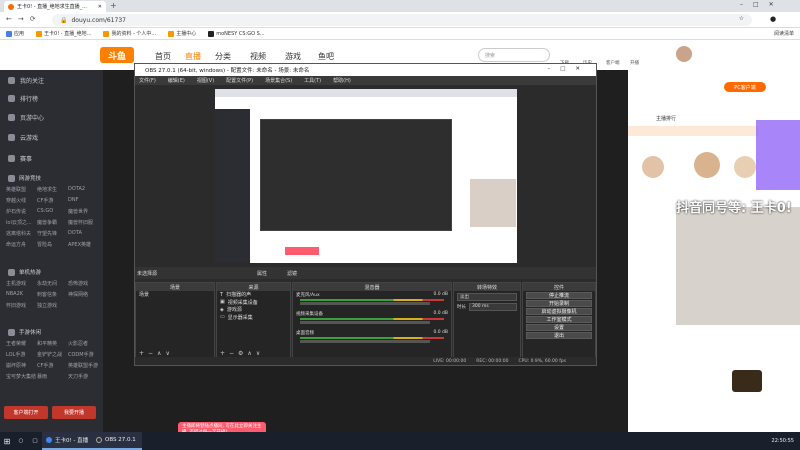  I want to click on window-controls-icon: –□✕, so click(762, 4).